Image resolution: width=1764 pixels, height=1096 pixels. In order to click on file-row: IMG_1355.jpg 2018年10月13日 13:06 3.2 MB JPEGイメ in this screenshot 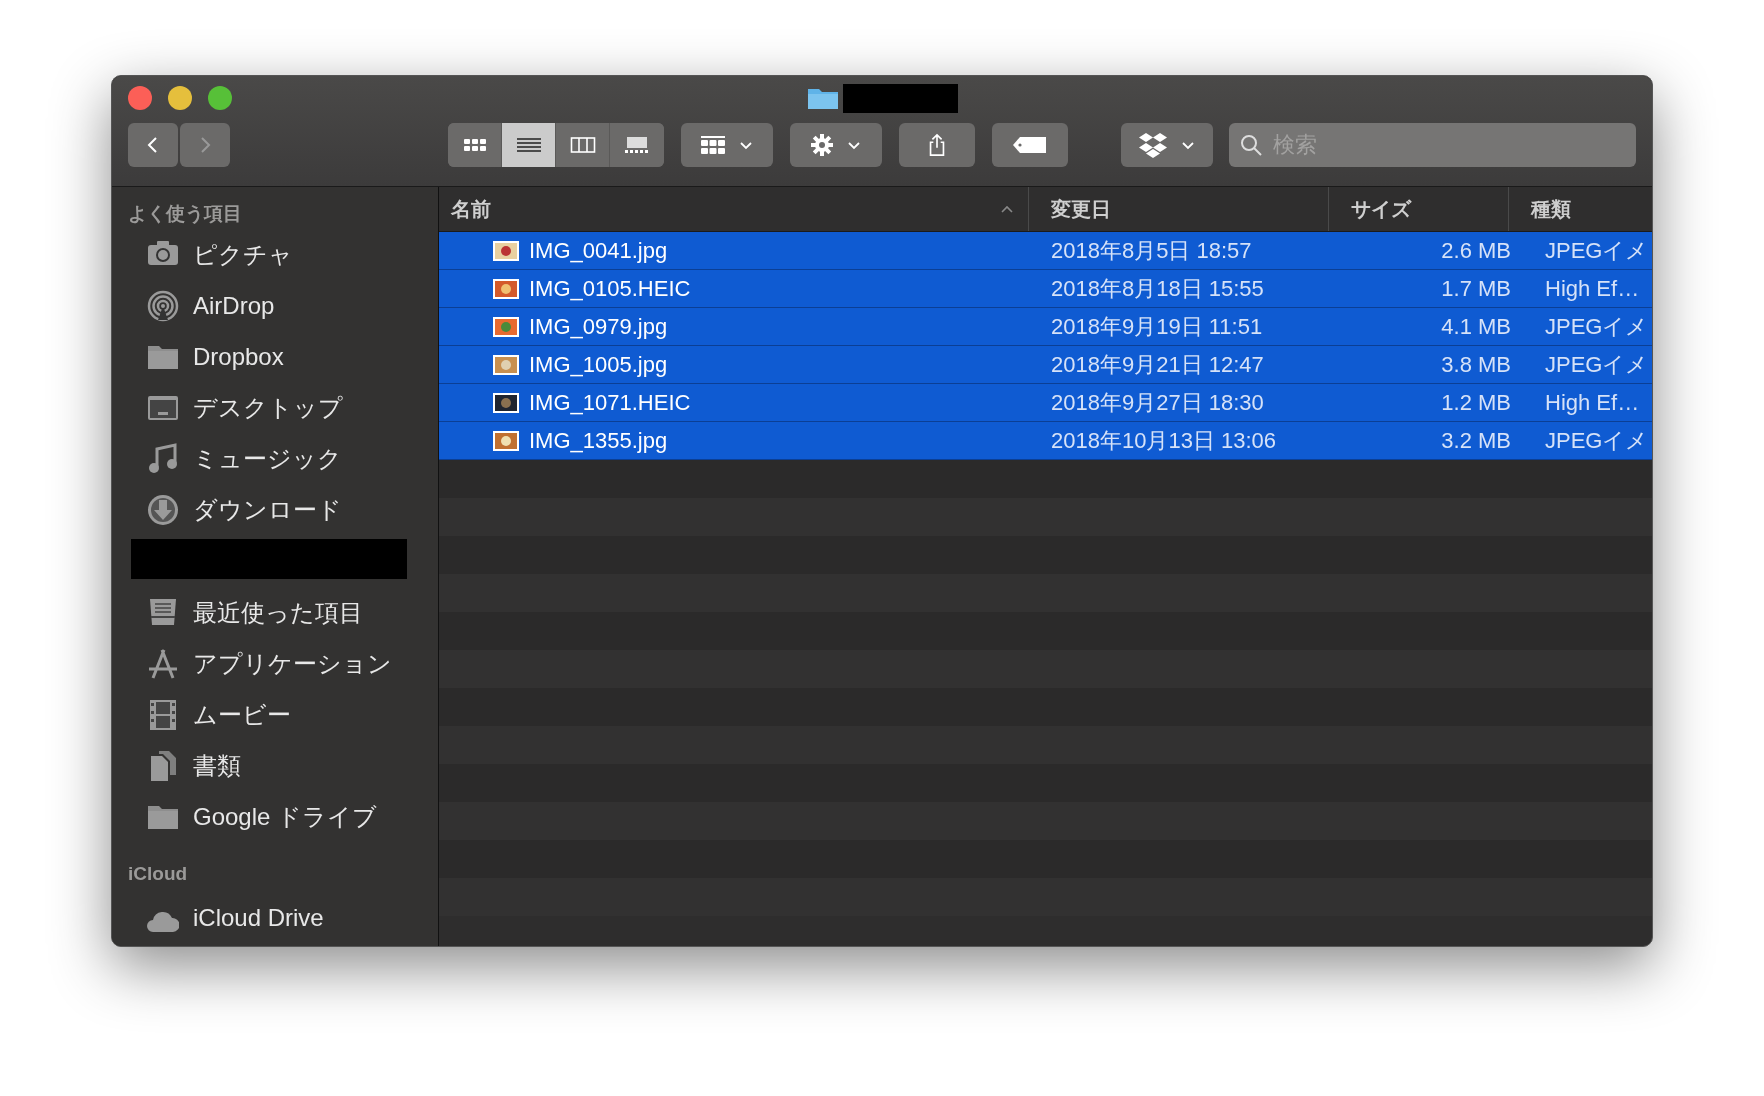, I will do `click(1045, 441)`.